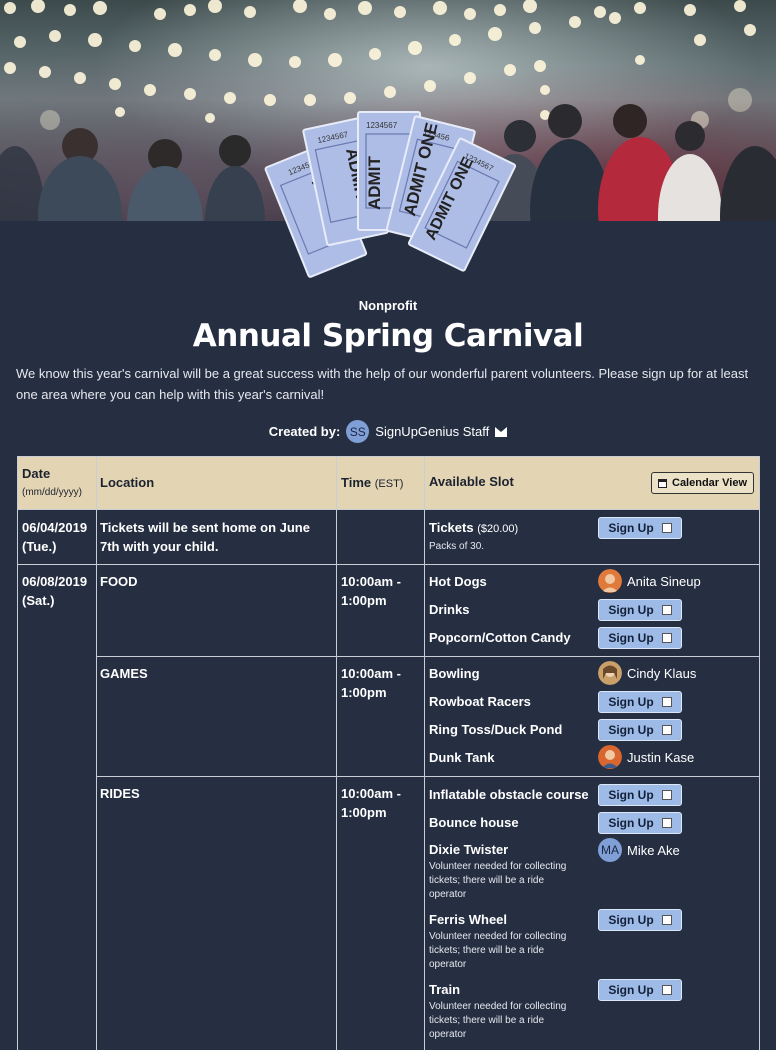  What do you see at coordinates (454, 673) in the screenshot?
I see `slot-bowling: Bowling` at bounding box center [454, 673].